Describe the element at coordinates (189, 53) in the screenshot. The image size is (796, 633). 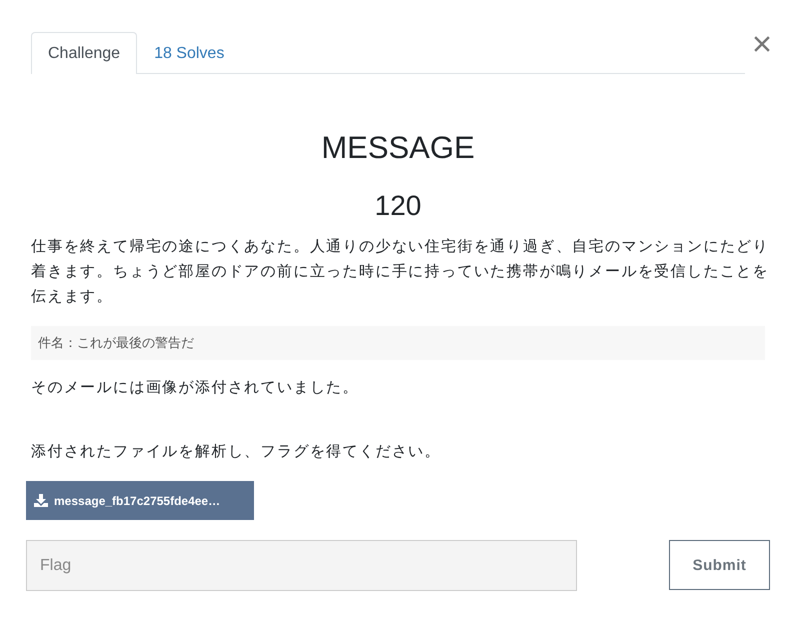
I see `tab: 18 Solves` at that location.